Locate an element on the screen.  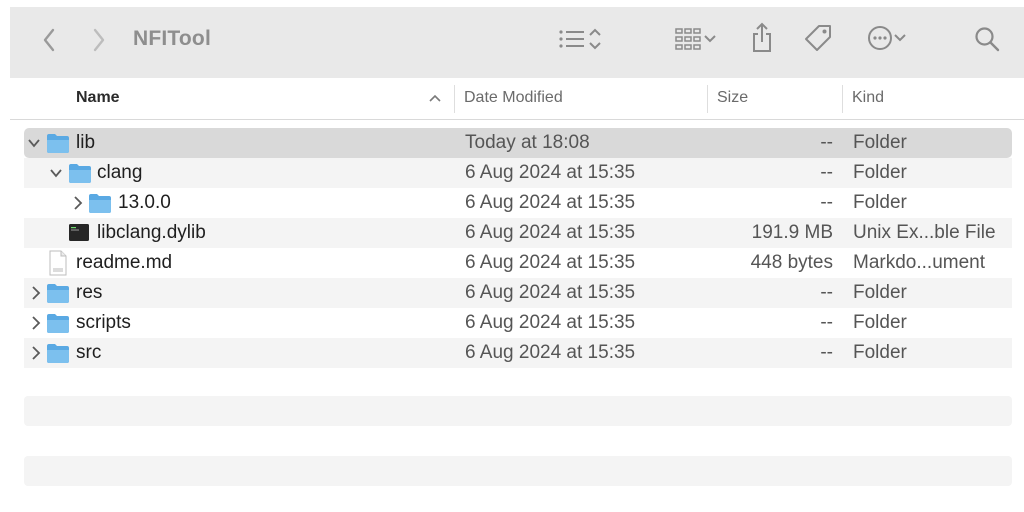
file-kind: Unix Ex...ble File is located at coordinates (924, 232).